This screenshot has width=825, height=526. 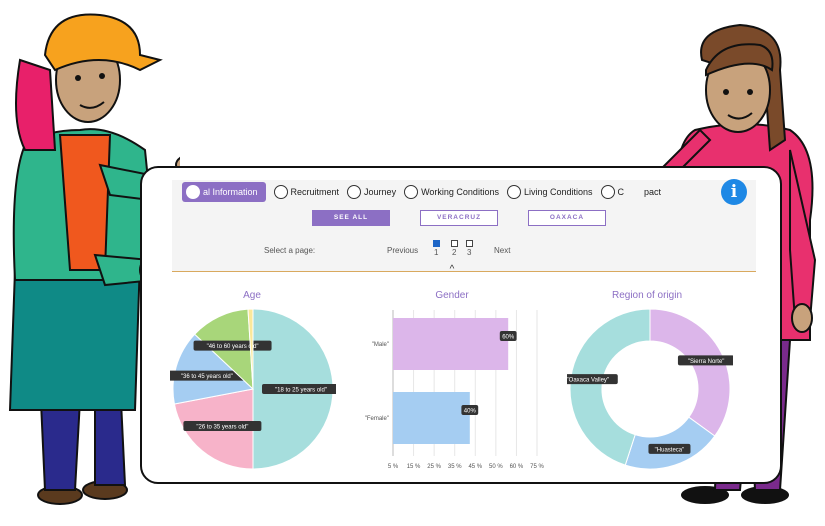 What do you see at coordinates (436, 243) in the screenshot?
I see `page-1-checkbox` at bounding box center [436, 243].